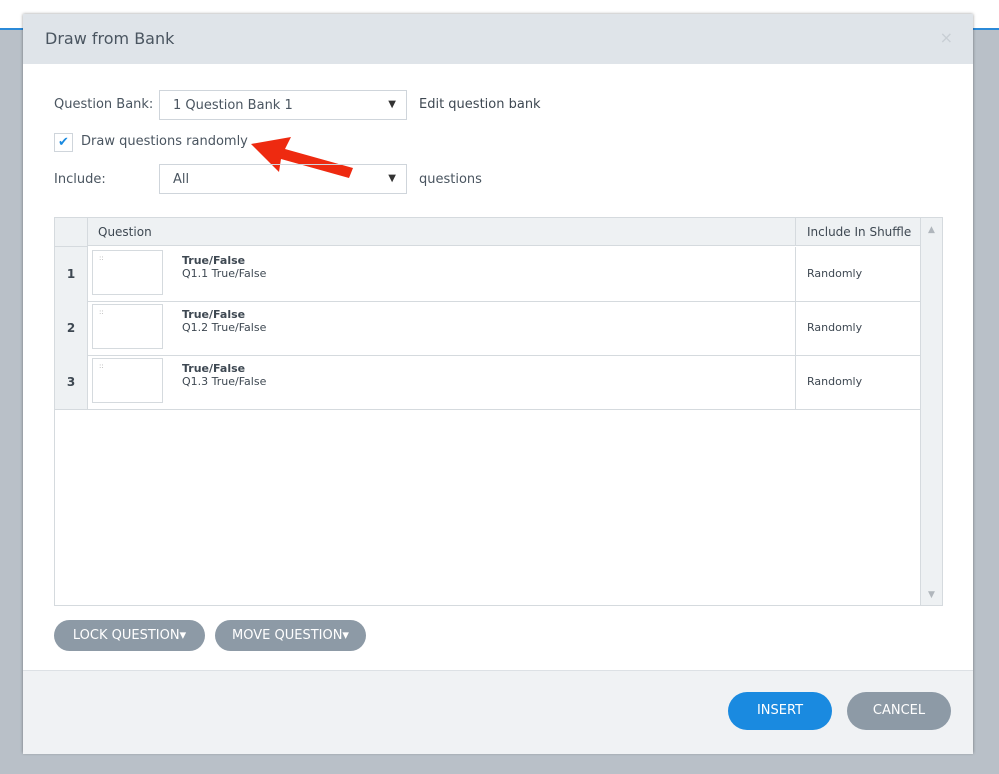 The width and height of the screenshot is (999, 774). I want to click on check-icon: ✔, so click(63, 142).